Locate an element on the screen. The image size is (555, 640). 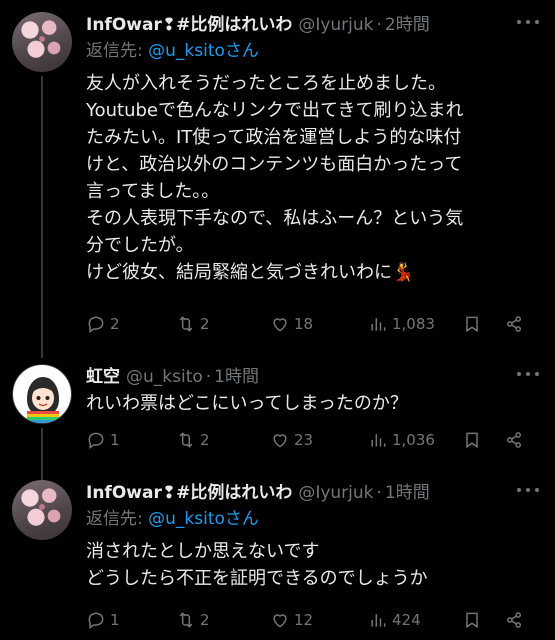
like-count: 18 is located at coordinates (304, 324).